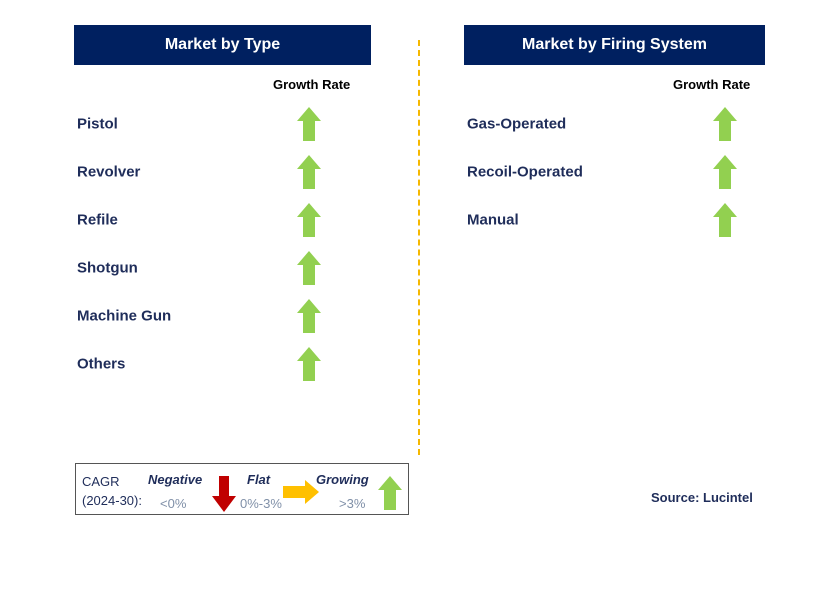  I want to click on left-item-label: Revolver, so click(109, 172).